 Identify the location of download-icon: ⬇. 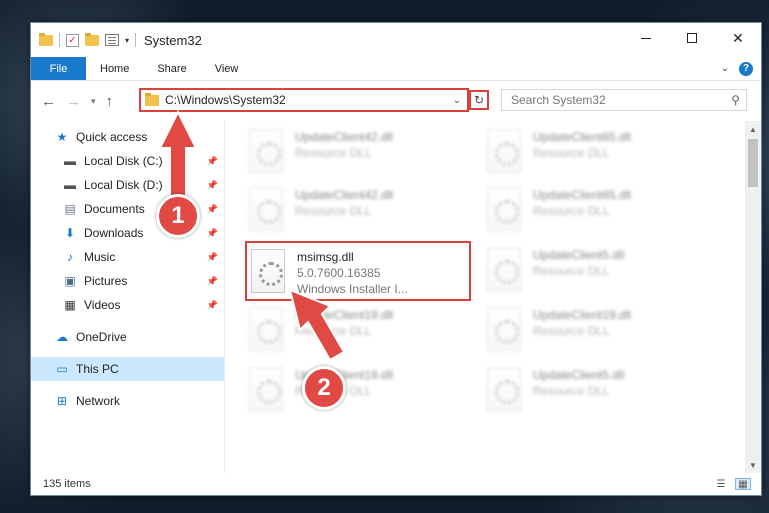
(70, 233).